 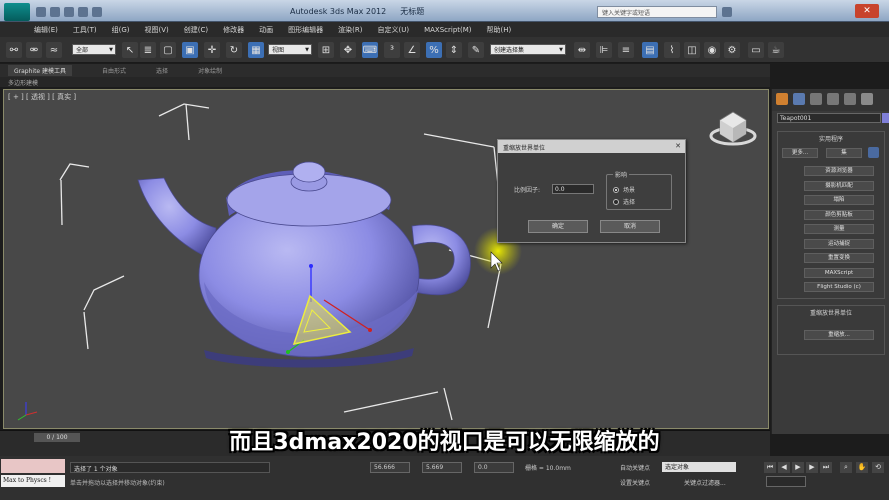 What do you see at coordinates (528, 50) in the screenshot?
I see `named-selection-select: 创建选择集` at bounding box center [528, 50].